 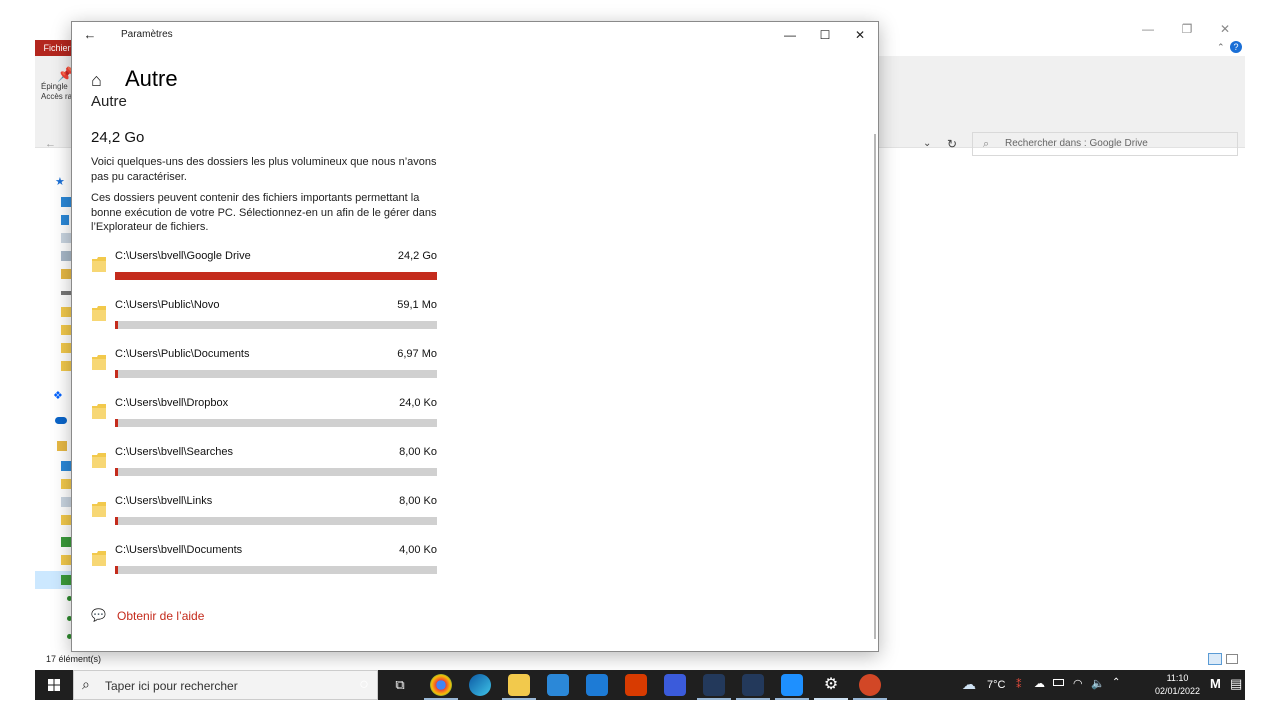 I want to click on store-icon, so click(x=558, y=685).